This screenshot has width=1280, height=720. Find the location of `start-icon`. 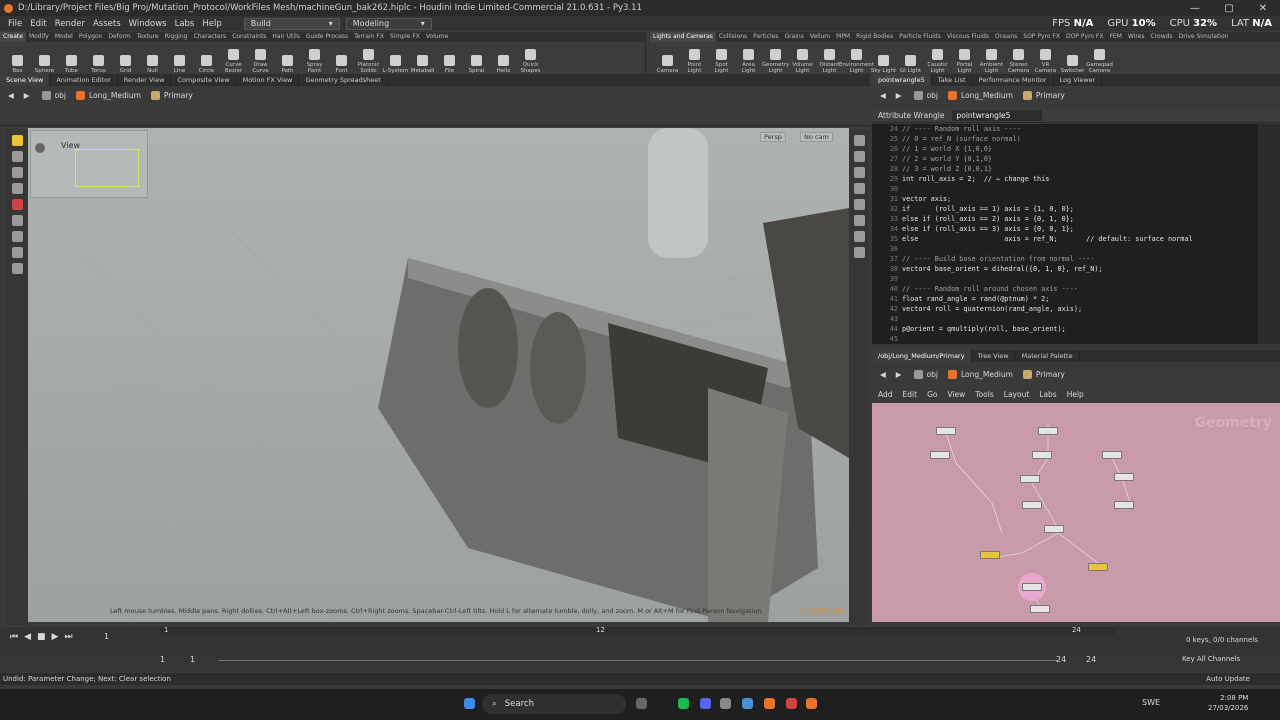

start-icon is located at coordinates (469, 703).